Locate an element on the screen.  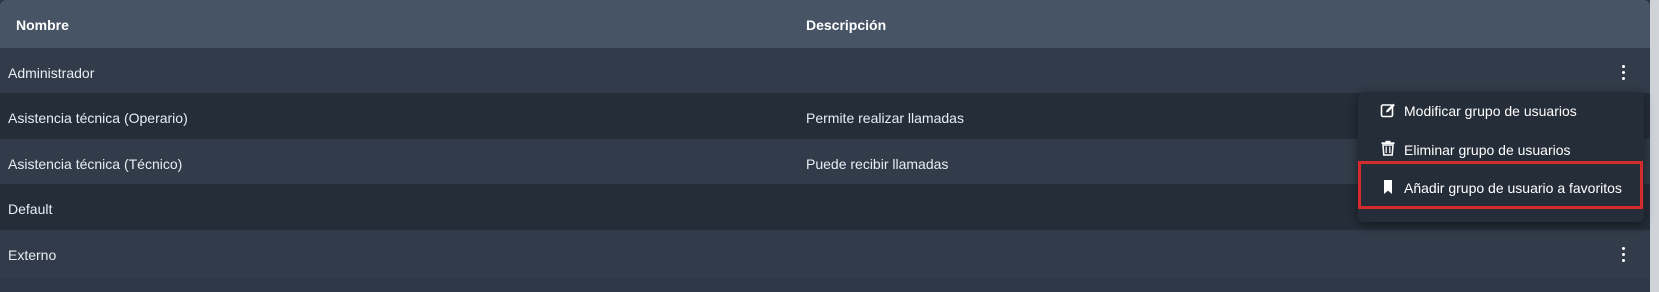
row-name: Externo is located at coordinates (32, 255).